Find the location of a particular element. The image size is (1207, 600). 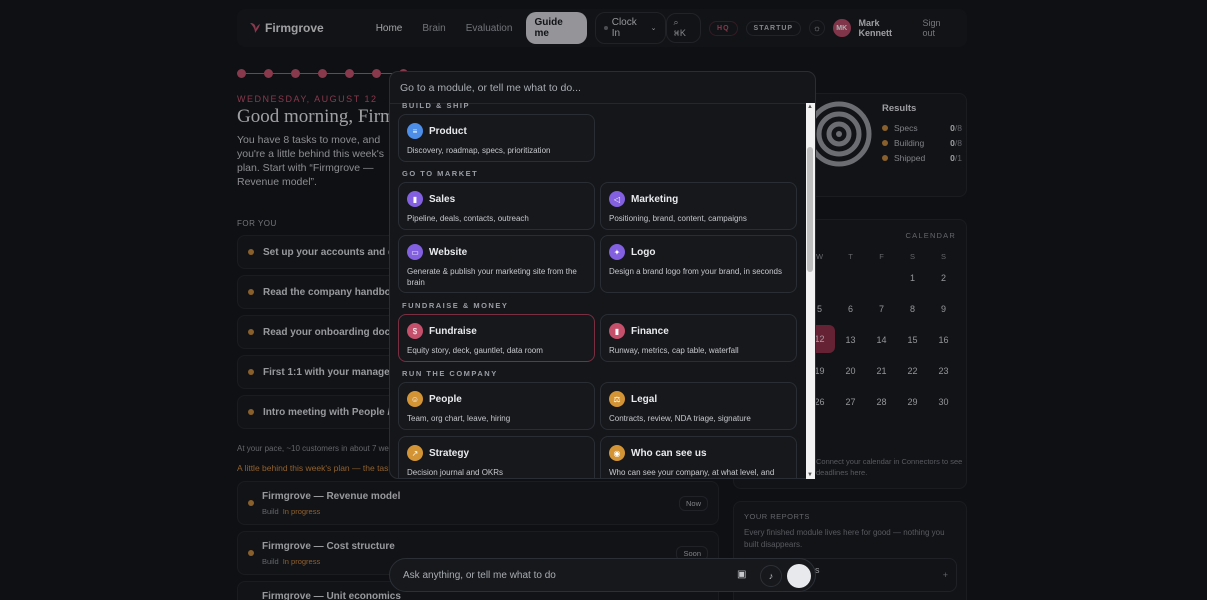

card-title: Website is located at coordinates (448, 252).